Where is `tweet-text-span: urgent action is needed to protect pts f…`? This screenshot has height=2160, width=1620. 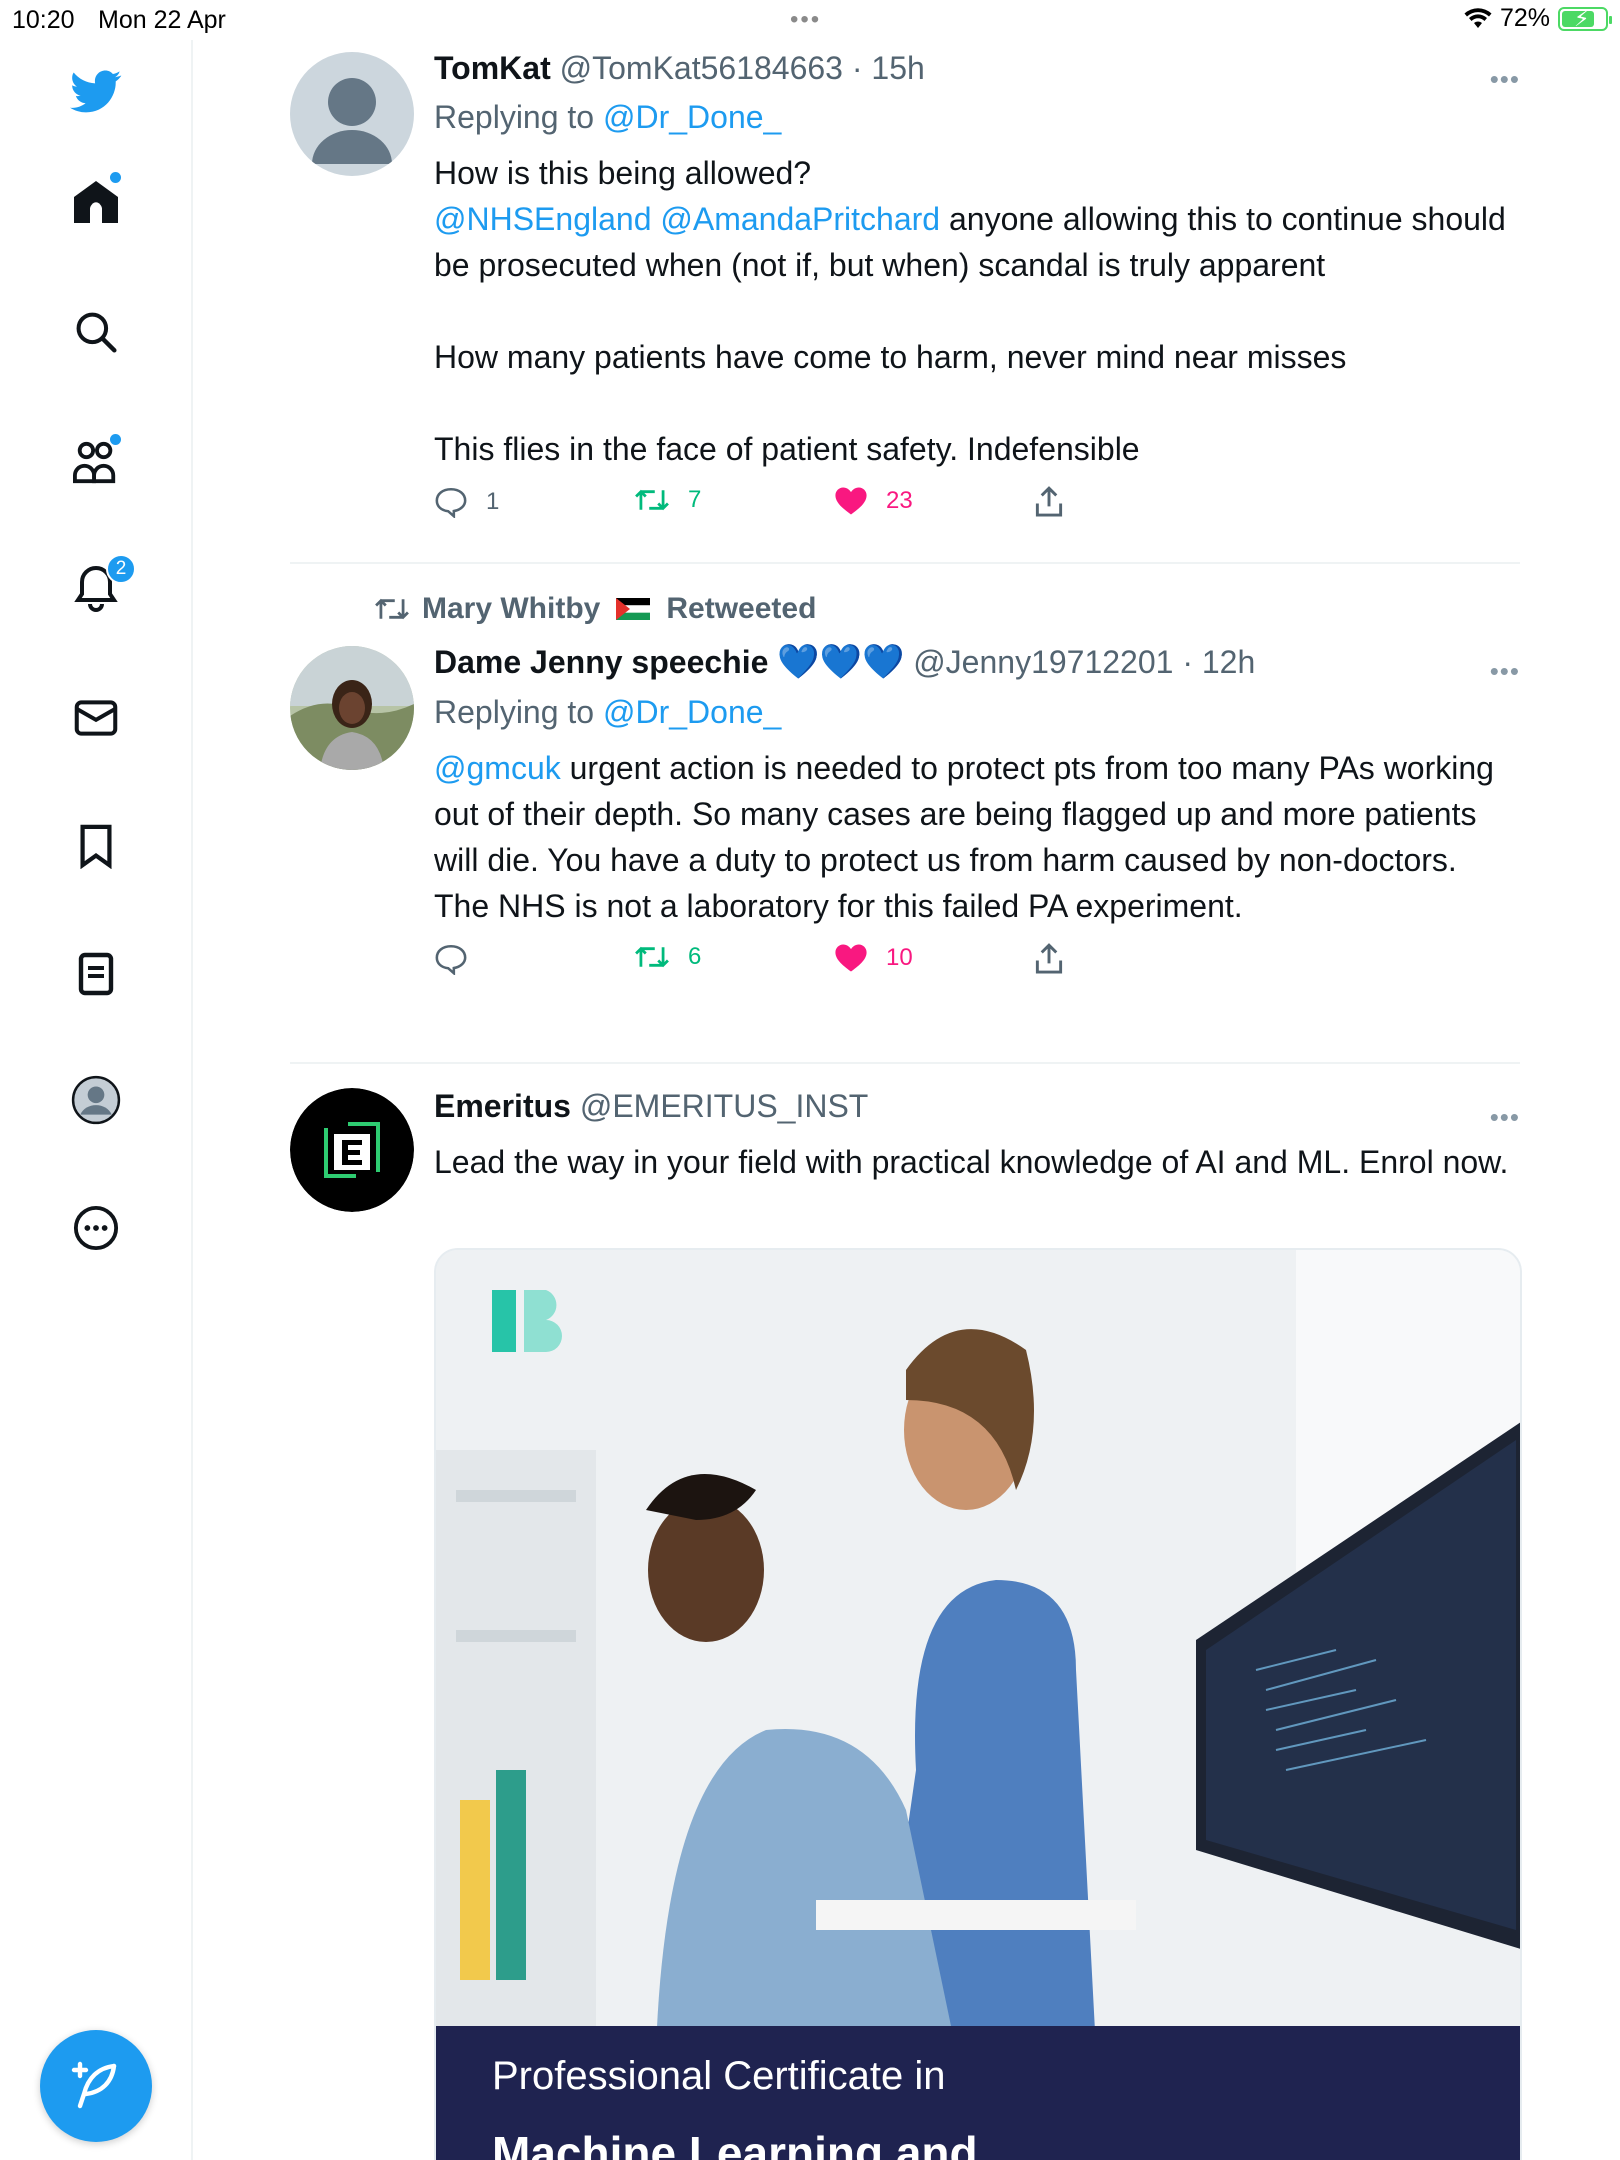
tweet-text-span: urgent action is needed to protect pts f… is located at coordinates (964, 837).